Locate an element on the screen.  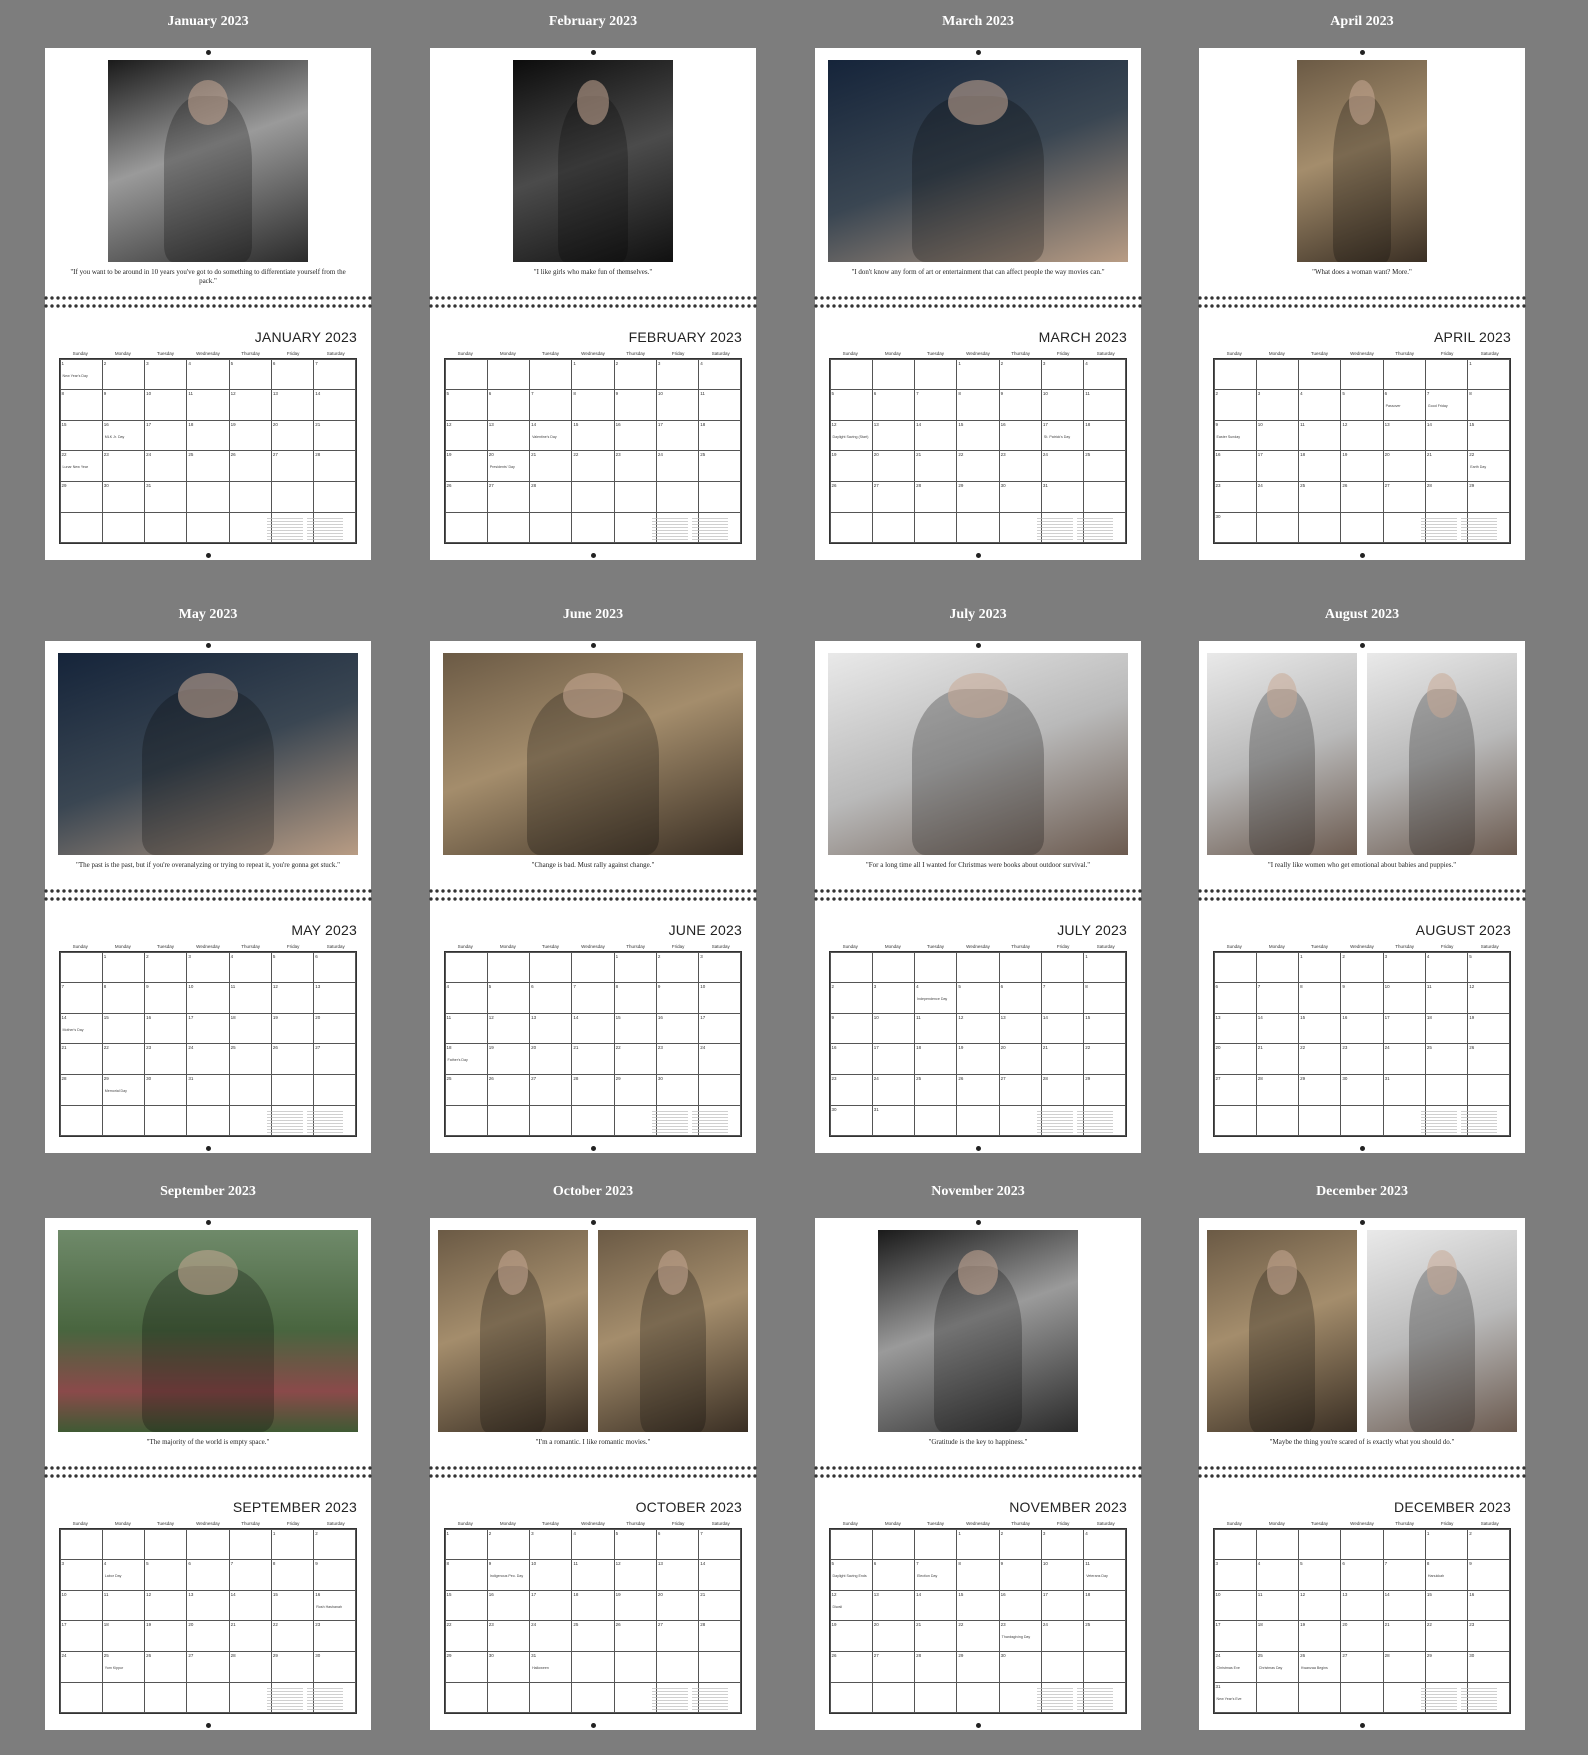
day-cell: 20 Presidents' Day is located at coordinates (508, 466).